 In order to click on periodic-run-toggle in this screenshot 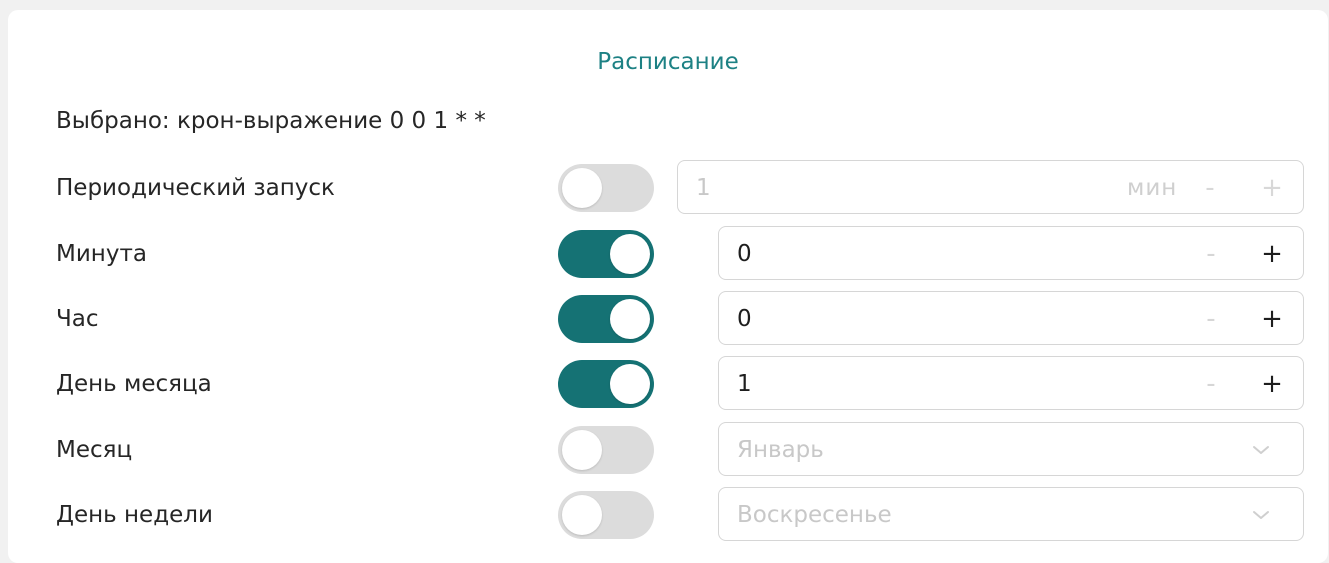, I will do `click(606, 188)`.